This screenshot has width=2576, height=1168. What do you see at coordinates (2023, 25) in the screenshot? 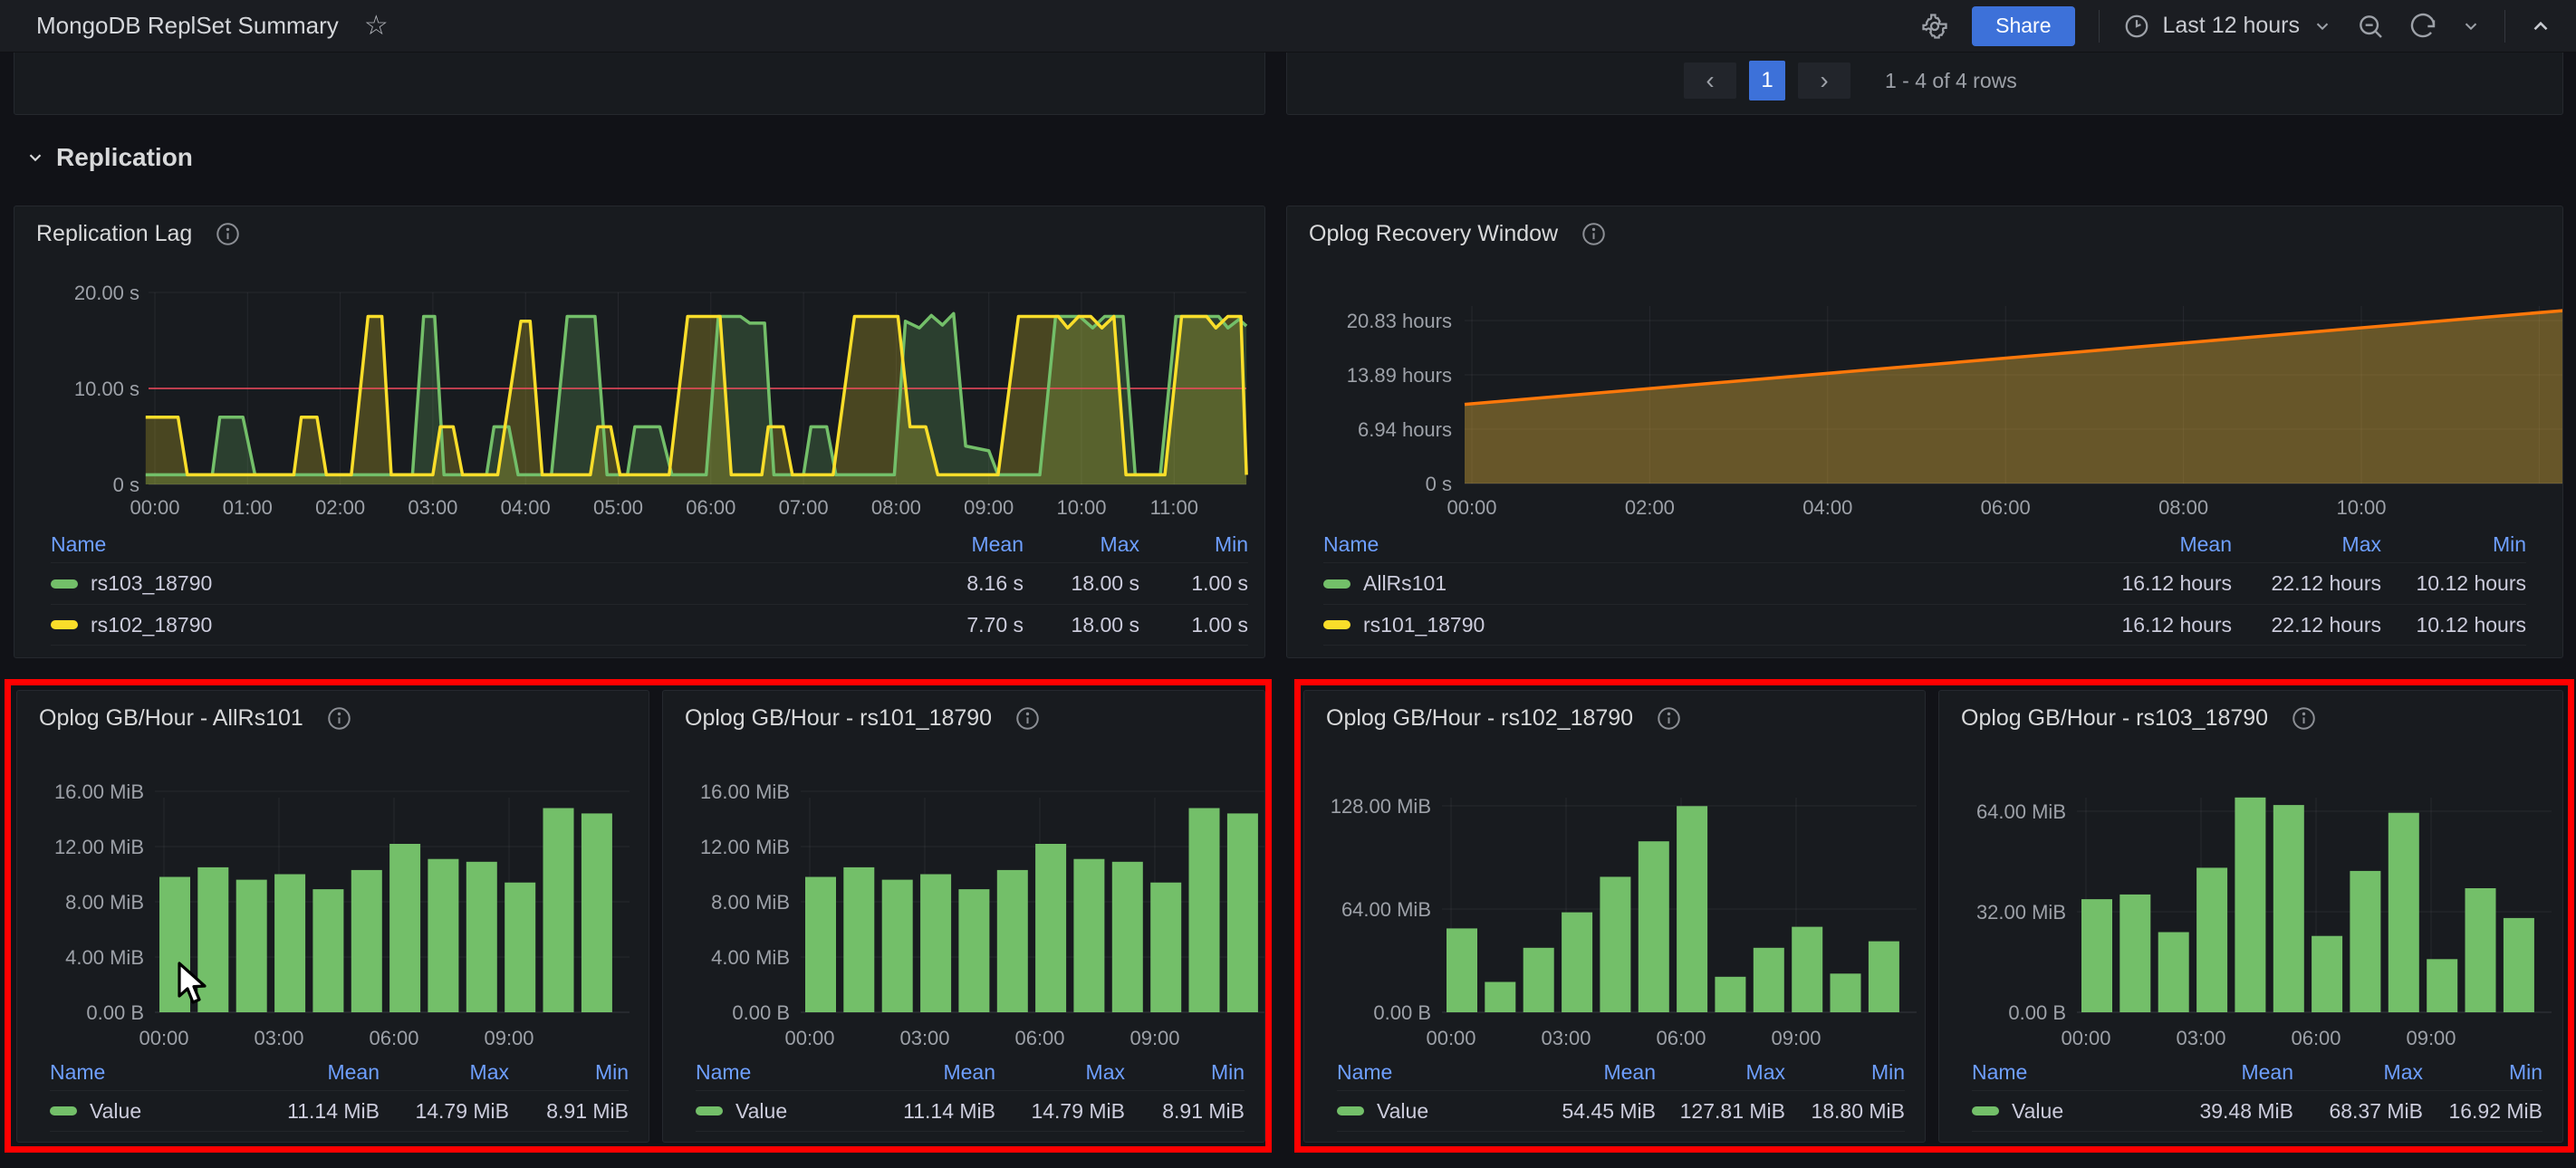
I see `share-button: Share` at bounding box center [2023, 25].